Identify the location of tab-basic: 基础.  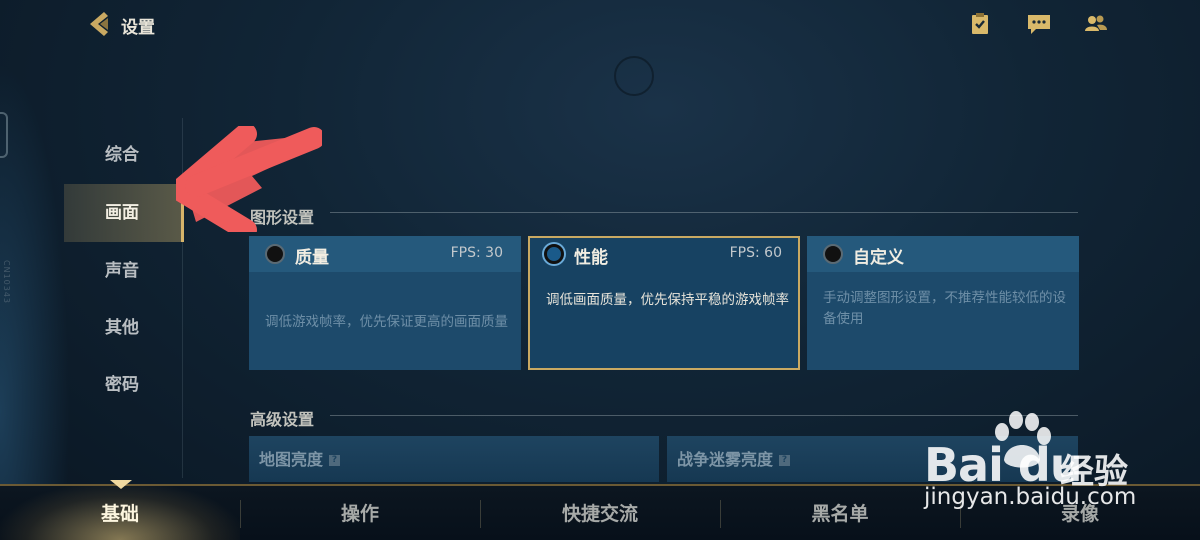
(120, 512).